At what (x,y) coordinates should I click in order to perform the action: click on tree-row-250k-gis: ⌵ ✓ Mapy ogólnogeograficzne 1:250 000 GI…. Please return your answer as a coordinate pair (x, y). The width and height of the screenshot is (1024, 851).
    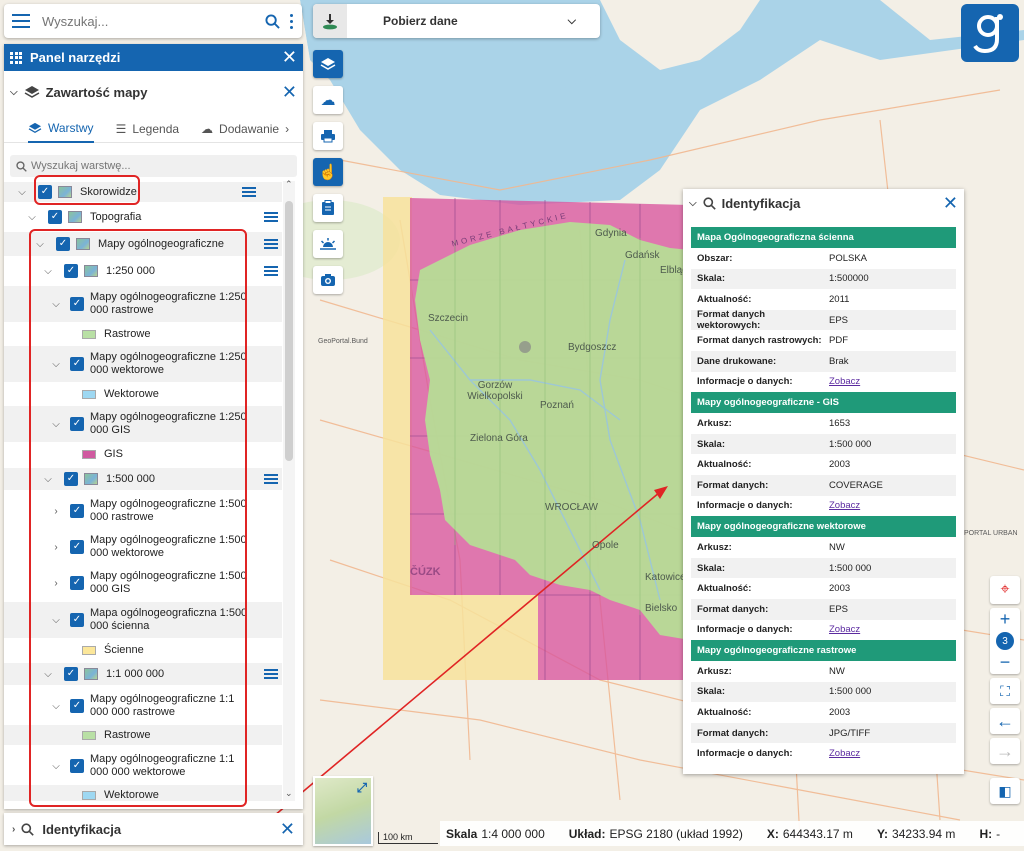
    Looking at the image, I should click on (143, 424).